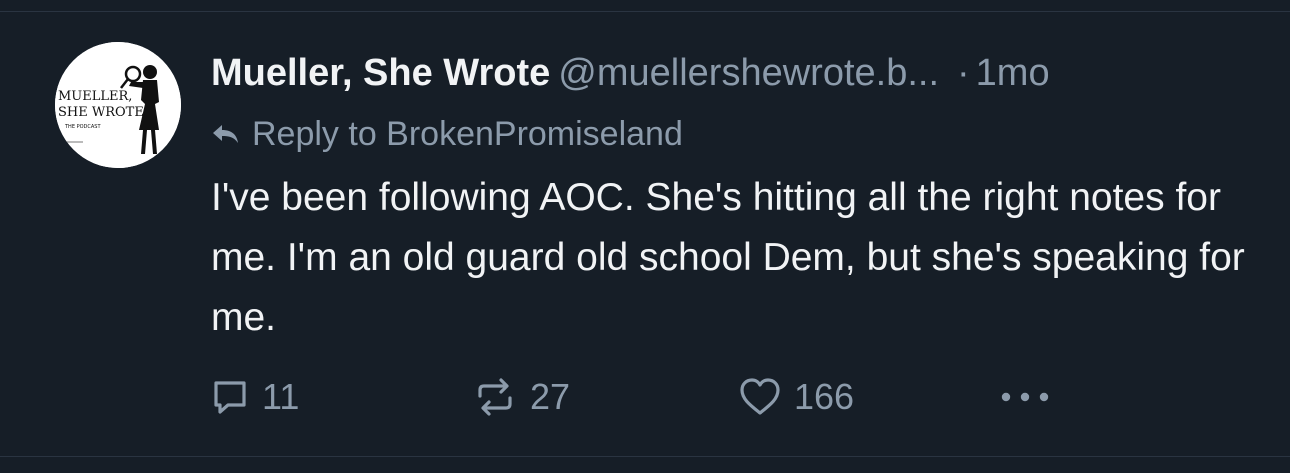 The image size is (1290, 473). What do you see at coordinates (95, 96) in the screenshot?
I see `avatar-text-1: MUELLER,` at bounding box center [95, 96].